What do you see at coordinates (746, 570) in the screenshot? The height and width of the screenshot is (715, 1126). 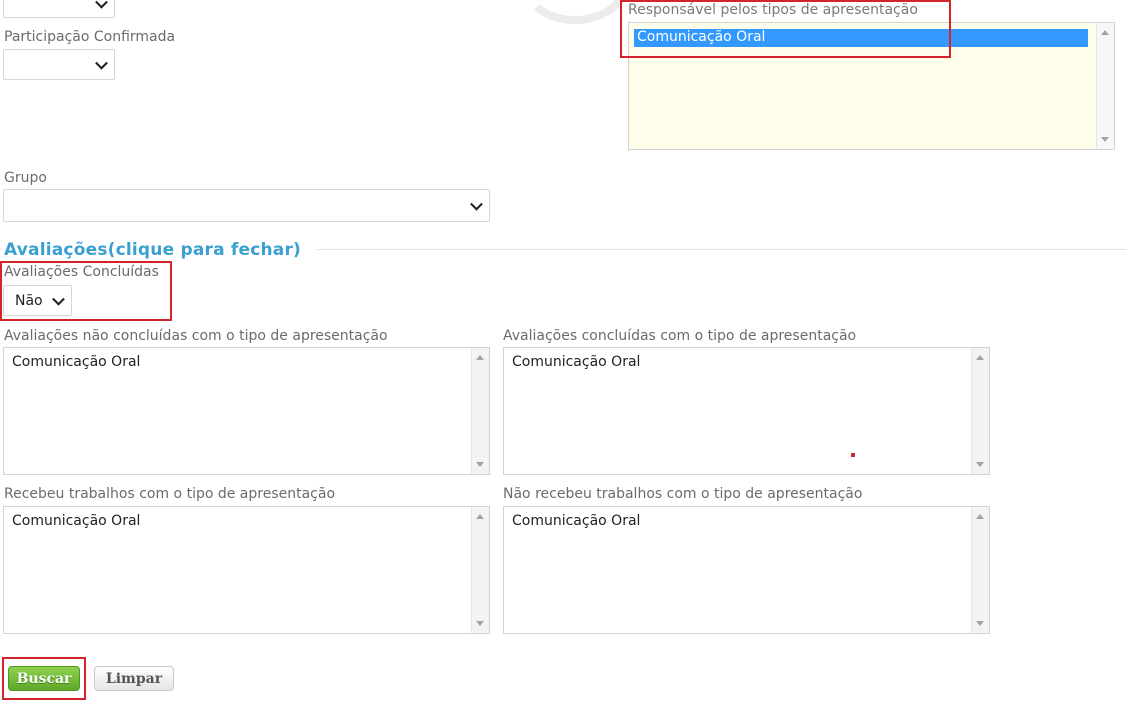 I see `nao-recebeu-listbox: Comunicação Oral` at bounding box center [746, 570].